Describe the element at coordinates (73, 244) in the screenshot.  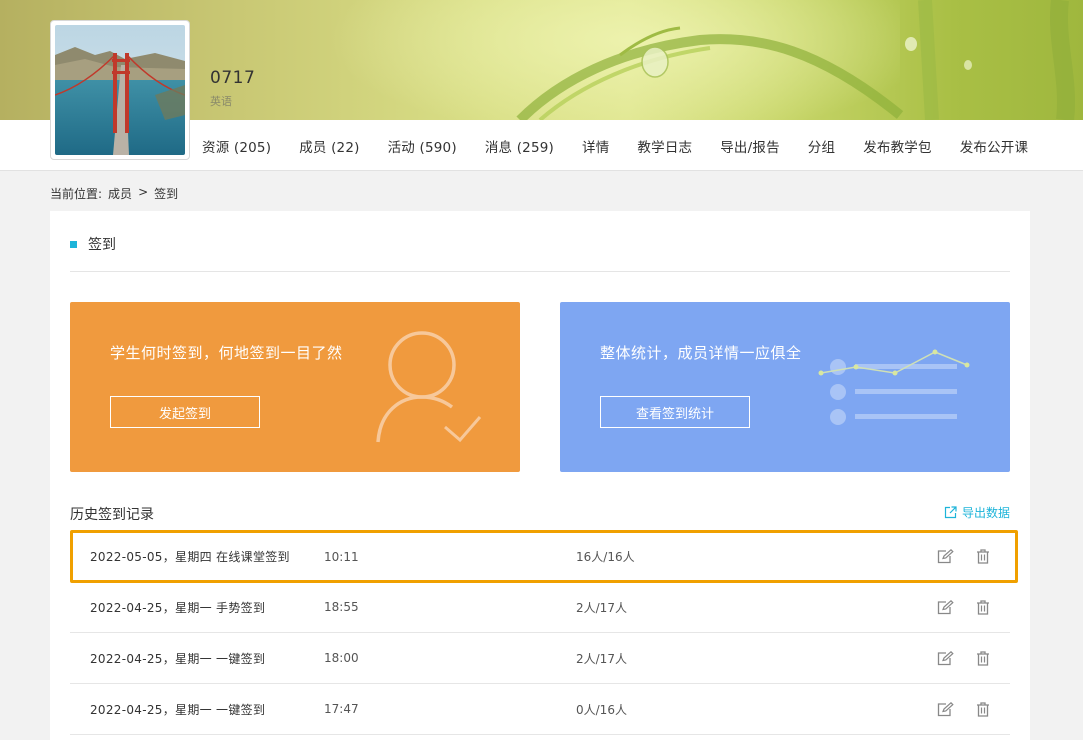
I see `section-marker-icon` at that location.